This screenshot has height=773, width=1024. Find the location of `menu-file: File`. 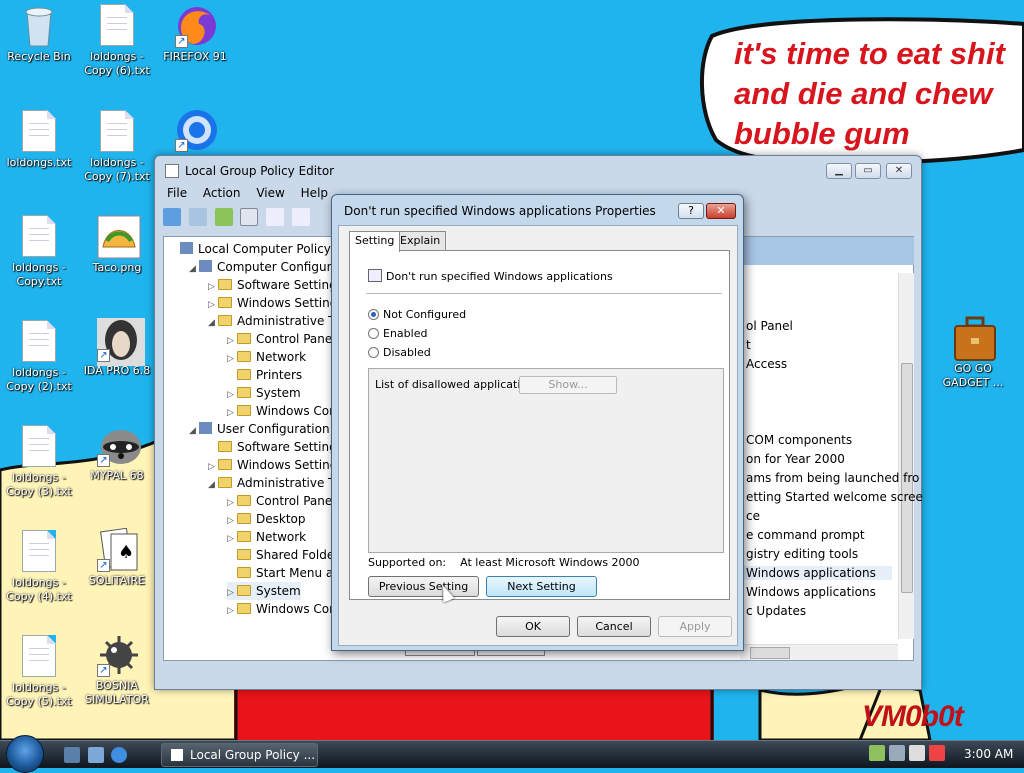

menu-file: File is located at coordinates (177, 193).